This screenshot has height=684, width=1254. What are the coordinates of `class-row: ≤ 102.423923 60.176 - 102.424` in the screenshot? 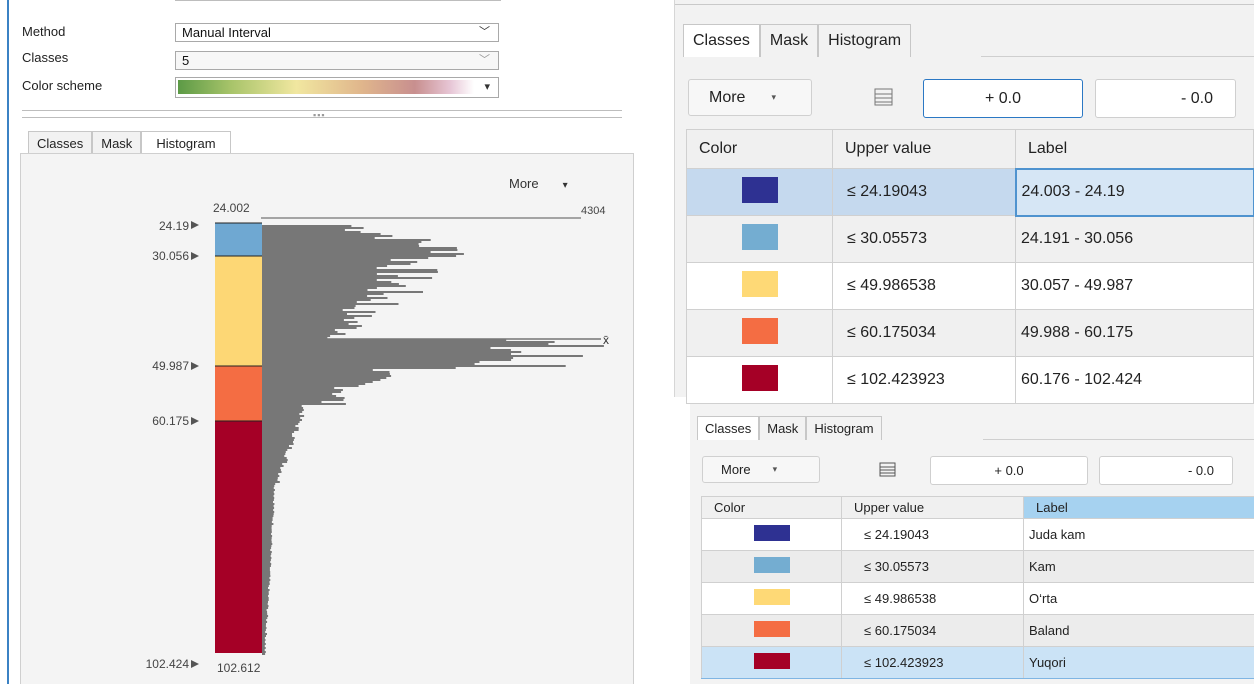 It's located at (970, 380).